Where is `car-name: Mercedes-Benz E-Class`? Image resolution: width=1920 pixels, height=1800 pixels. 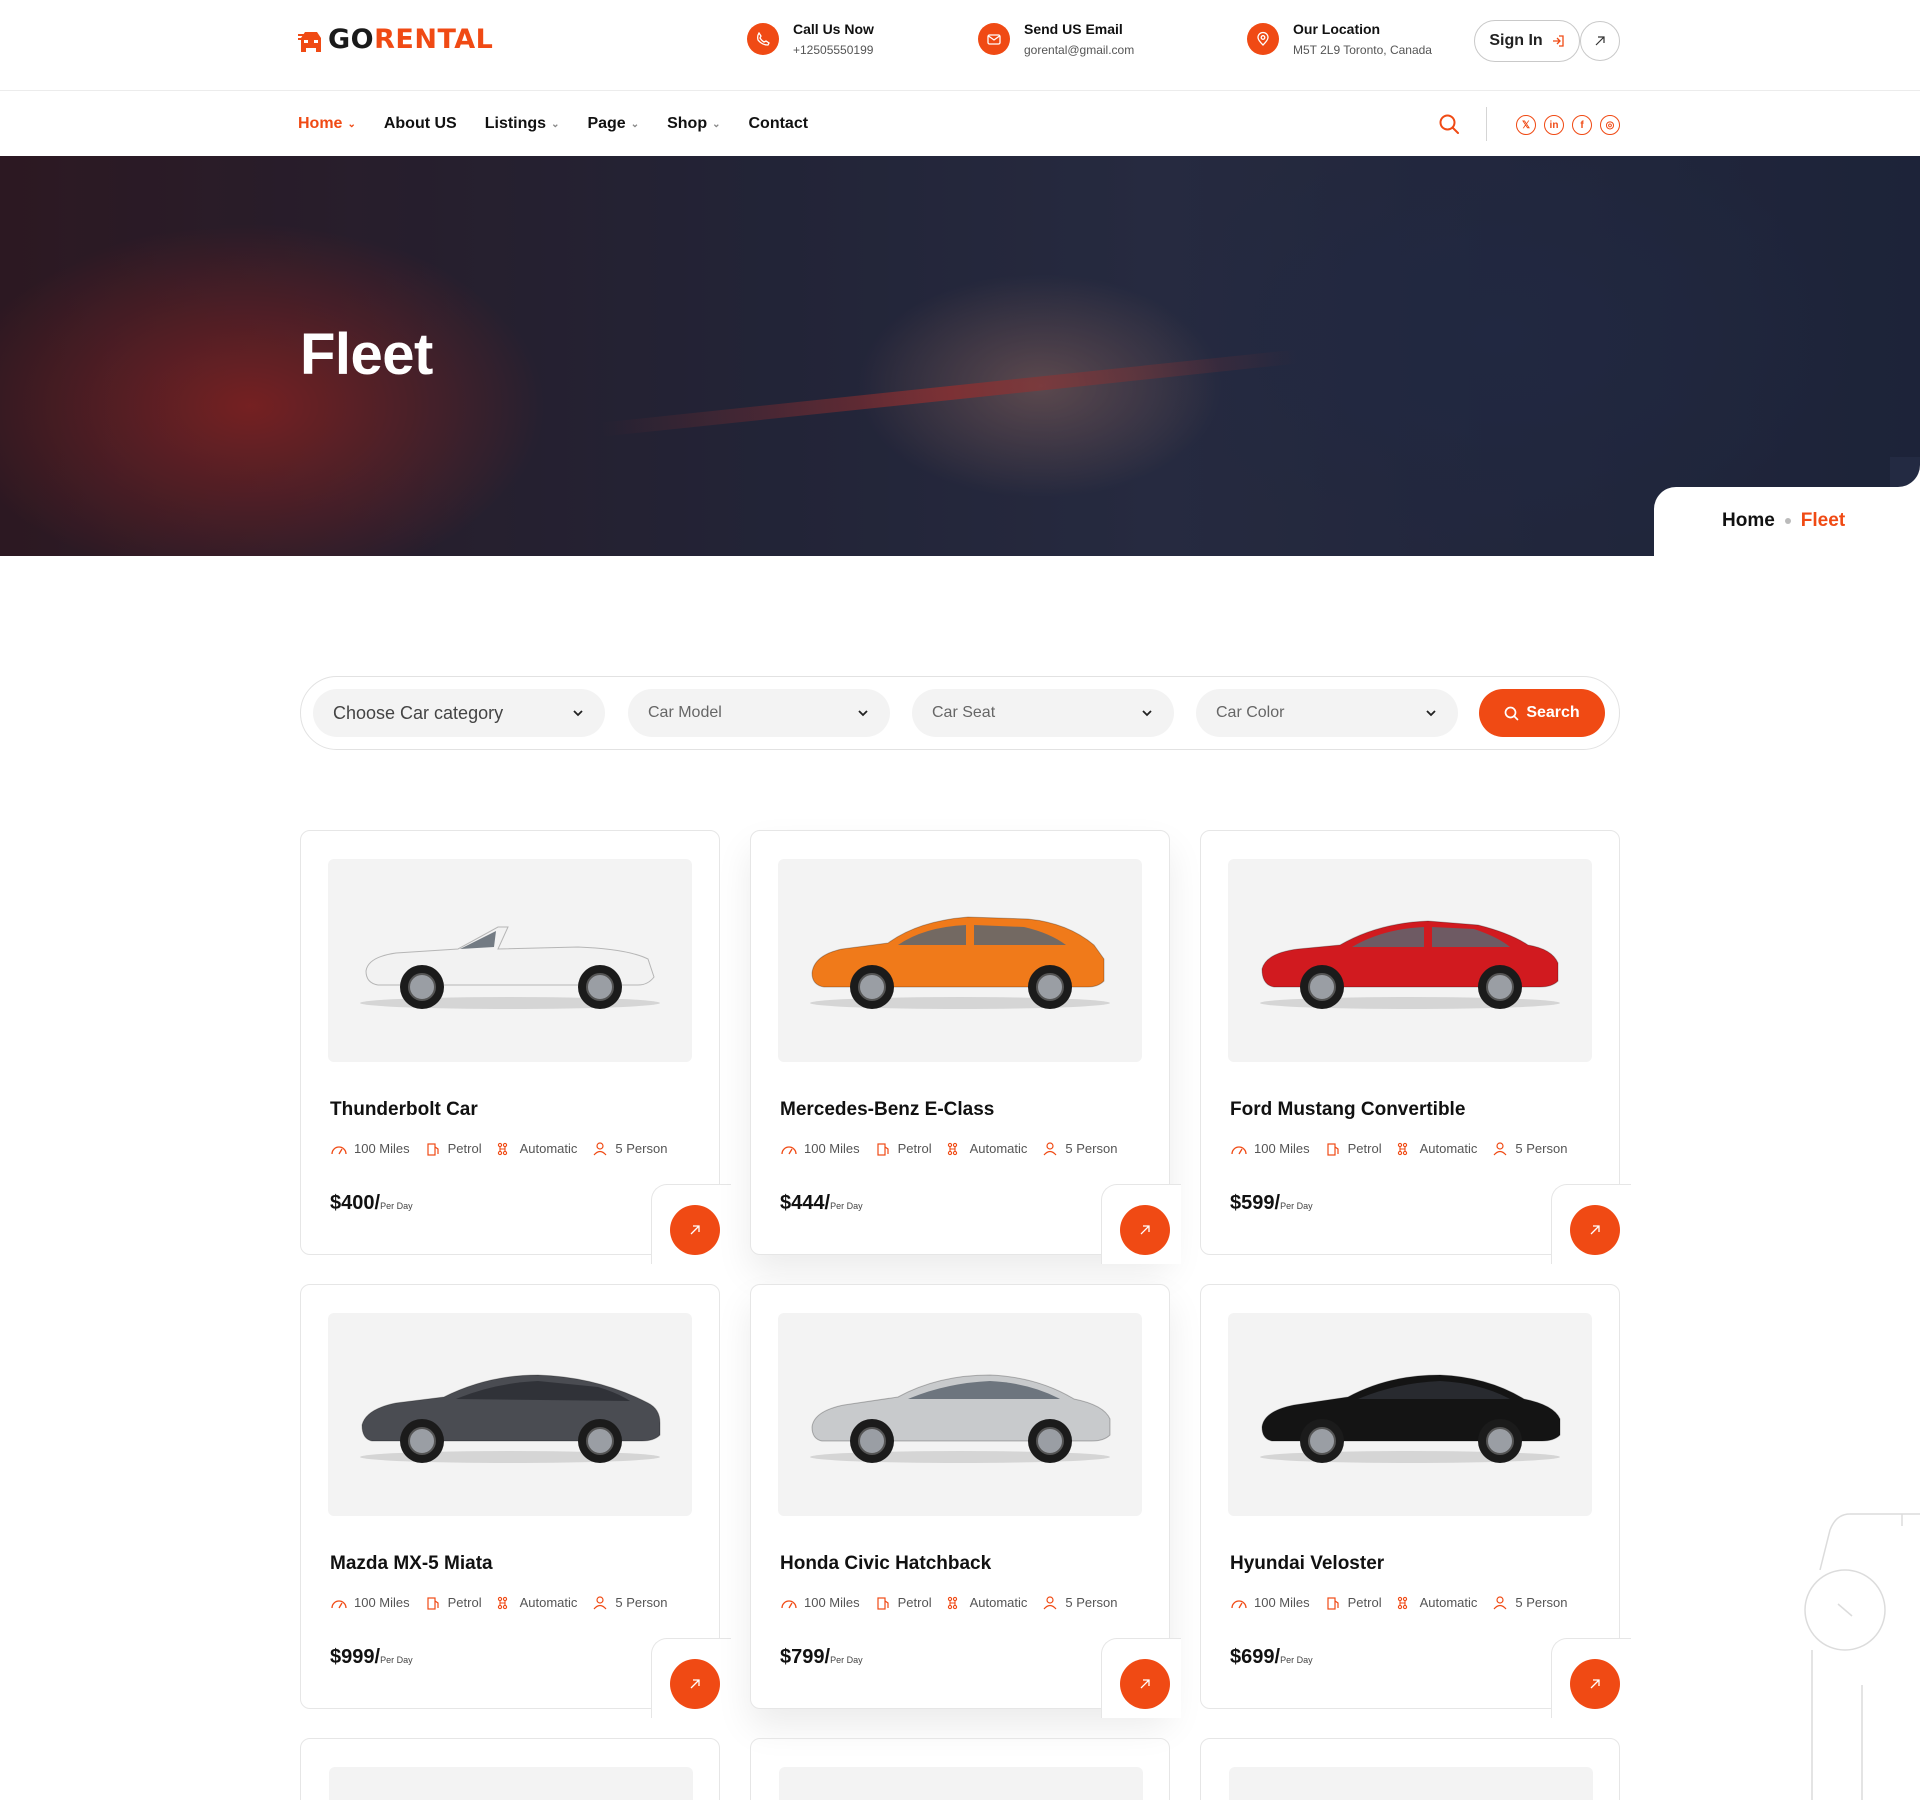 car-name: Mercedes-Benz E-Class is located at coordinates (887, 1110).